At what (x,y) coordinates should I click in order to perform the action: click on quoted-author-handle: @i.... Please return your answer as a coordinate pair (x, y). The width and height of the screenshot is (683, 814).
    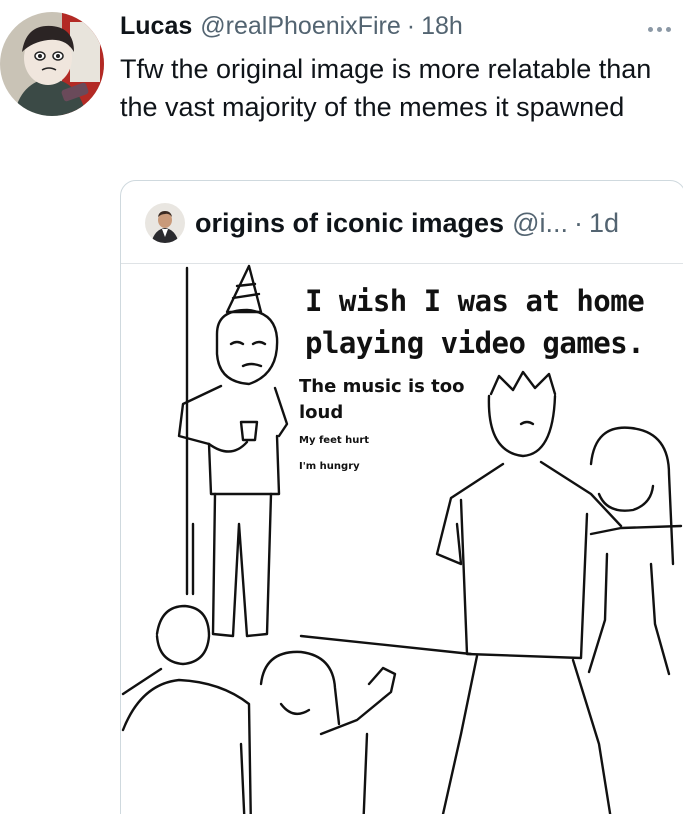
    Looking at the image, I should click on (540, 222).